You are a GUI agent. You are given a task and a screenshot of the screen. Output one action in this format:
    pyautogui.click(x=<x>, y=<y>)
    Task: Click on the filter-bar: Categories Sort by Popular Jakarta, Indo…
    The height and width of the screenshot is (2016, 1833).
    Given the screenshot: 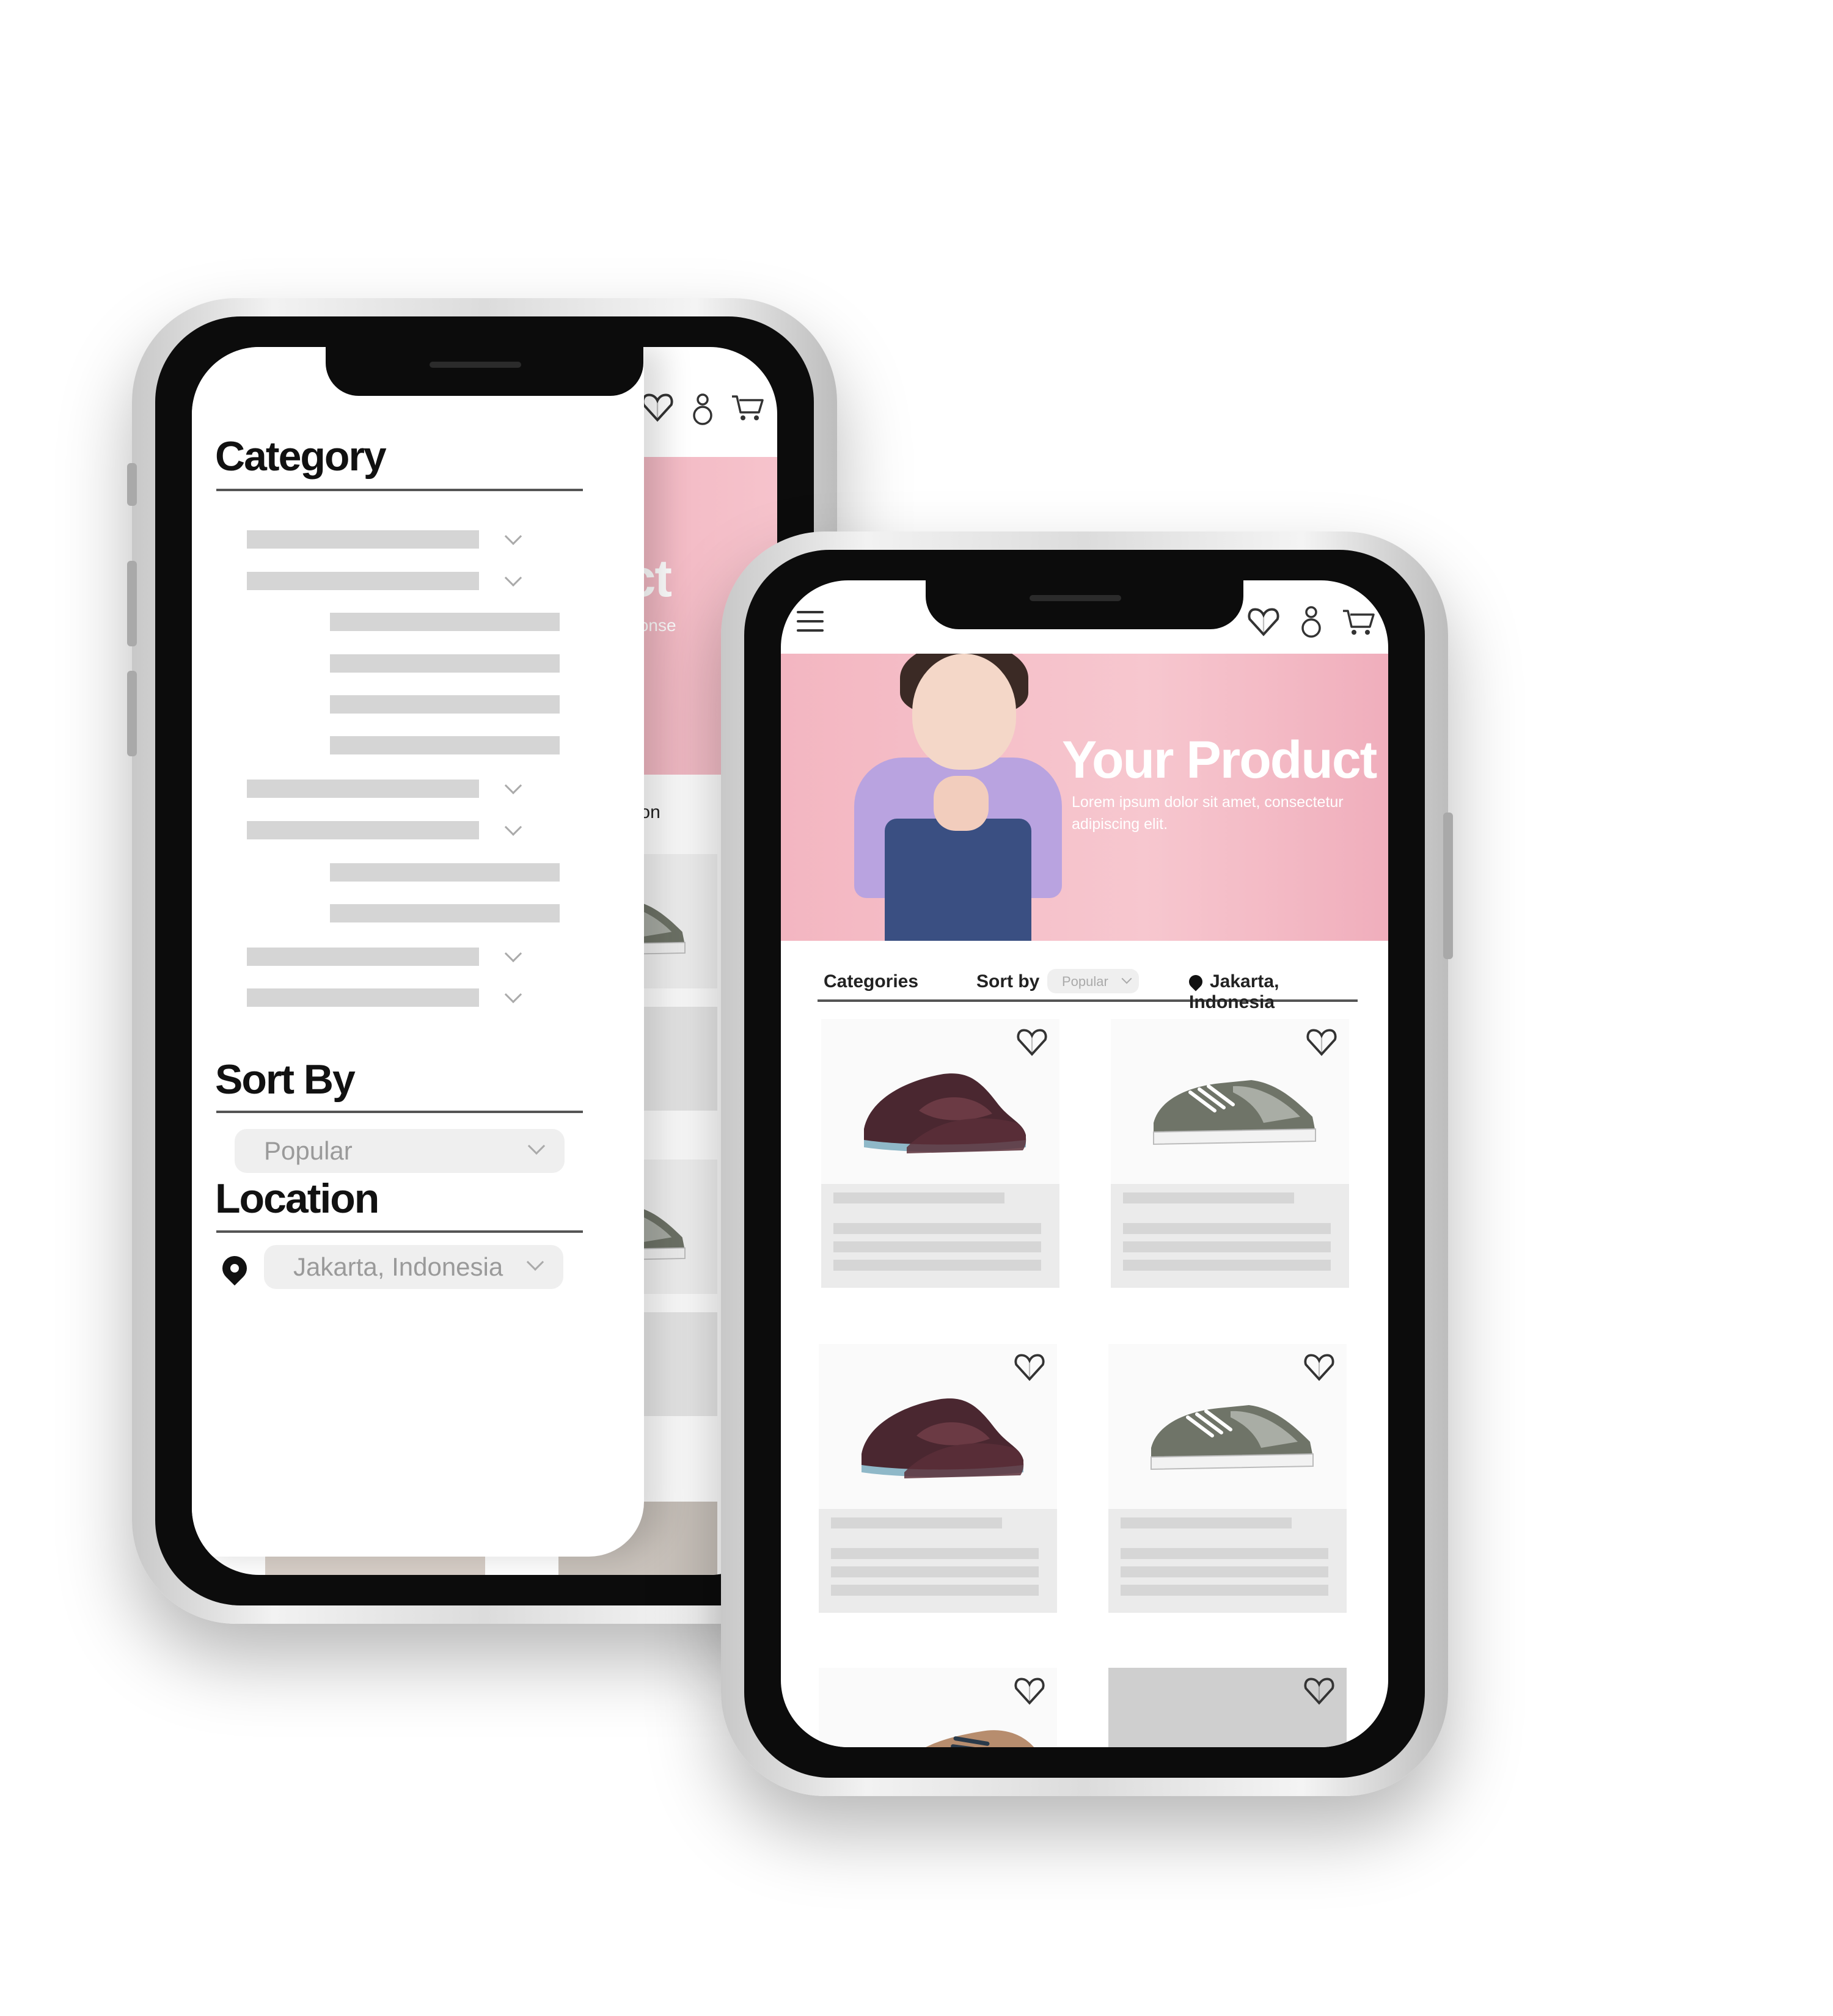 What is the action you would take?
    pyautogui.click(x=1088, y=989)
    